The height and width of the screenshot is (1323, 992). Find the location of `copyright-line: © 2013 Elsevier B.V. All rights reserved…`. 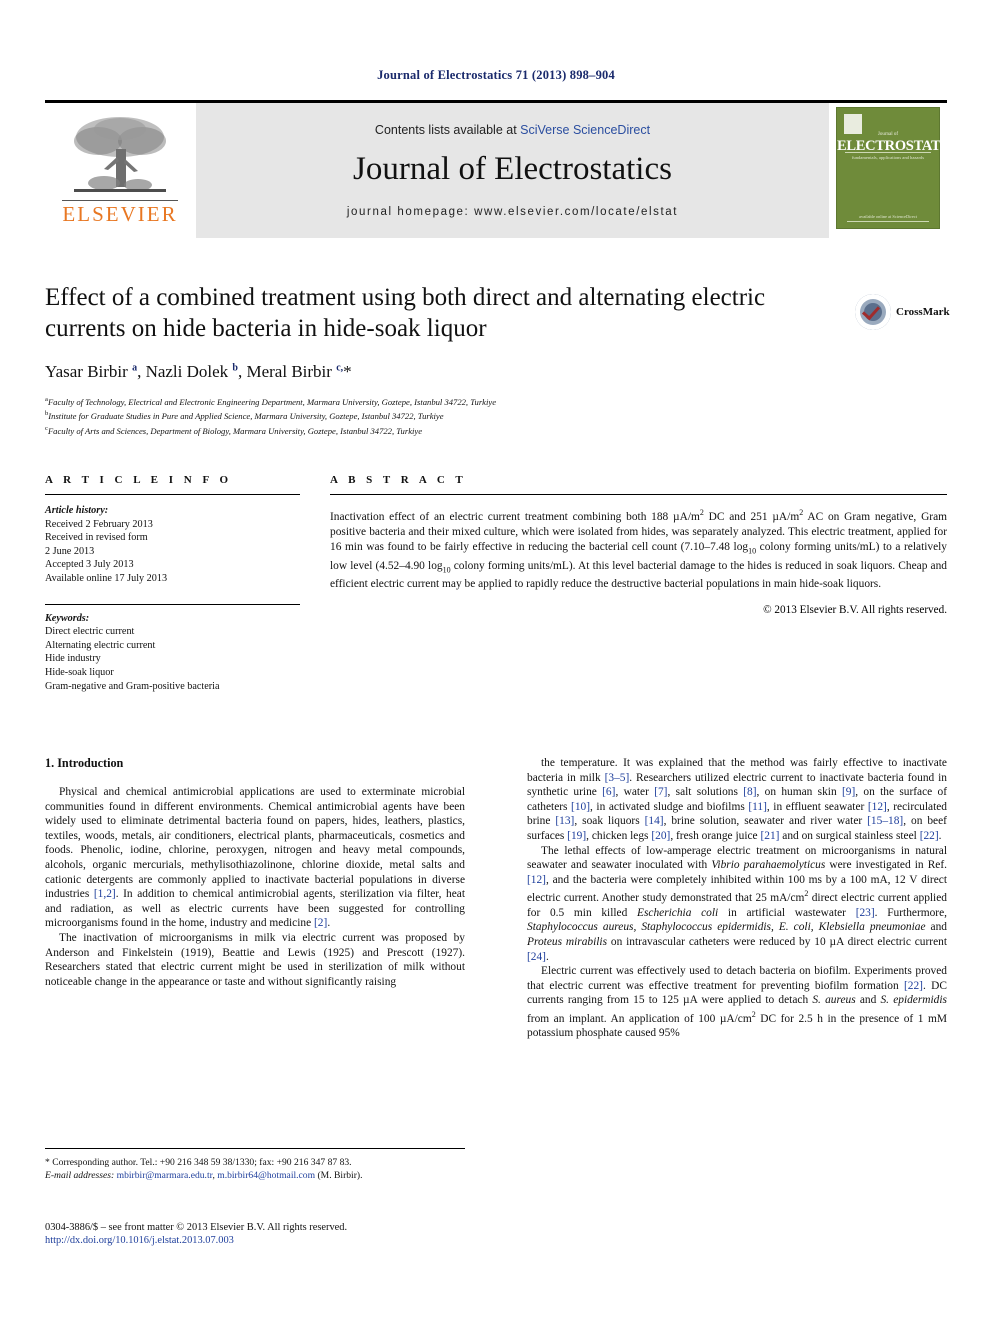

copyright-line: © 2013 Elsevier B.V. All rights reserved… is located at coordinates (855, 610).